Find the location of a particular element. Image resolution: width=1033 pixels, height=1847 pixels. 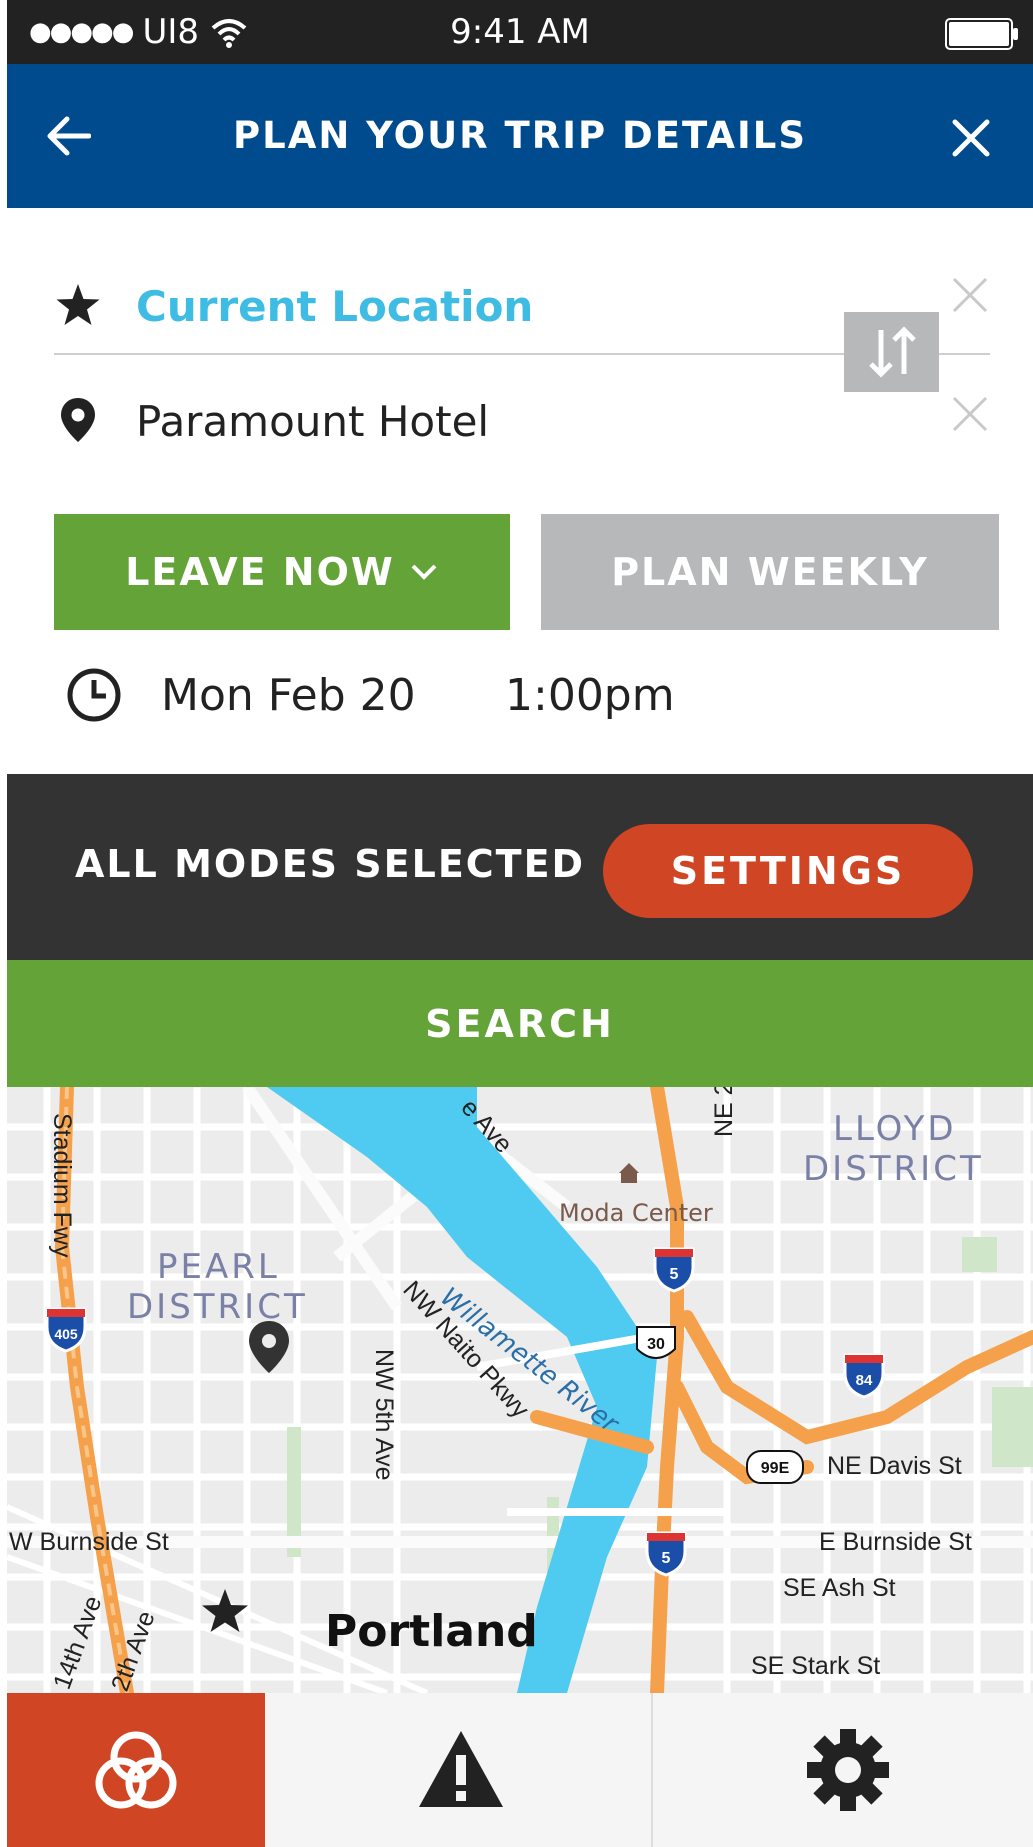

departure-time: 1:00pm is located at coordinates (590, 695).